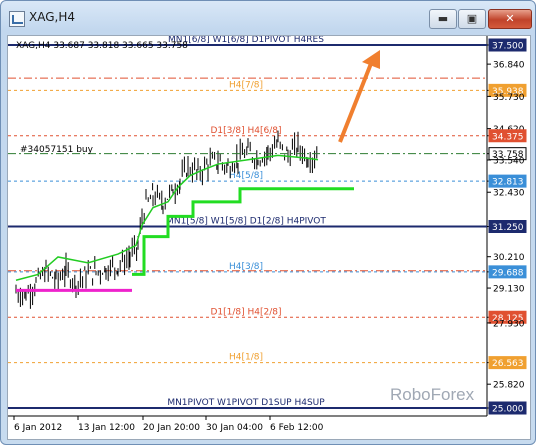  I want to click on chart-window-icon, so click(17, 19).